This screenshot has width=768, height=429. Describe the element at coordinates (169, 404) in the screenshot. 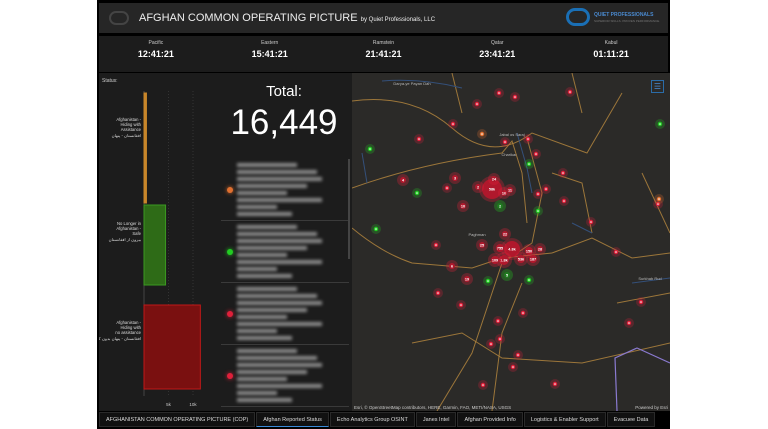

I see `x-tick-label: 5k` at that location.